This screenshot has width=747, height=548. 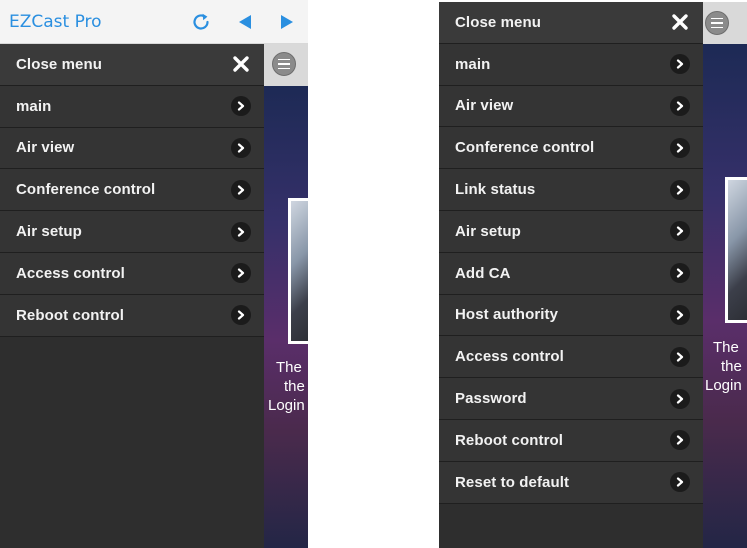 I want to click on refresh-icon, so click(x=201, y=22).